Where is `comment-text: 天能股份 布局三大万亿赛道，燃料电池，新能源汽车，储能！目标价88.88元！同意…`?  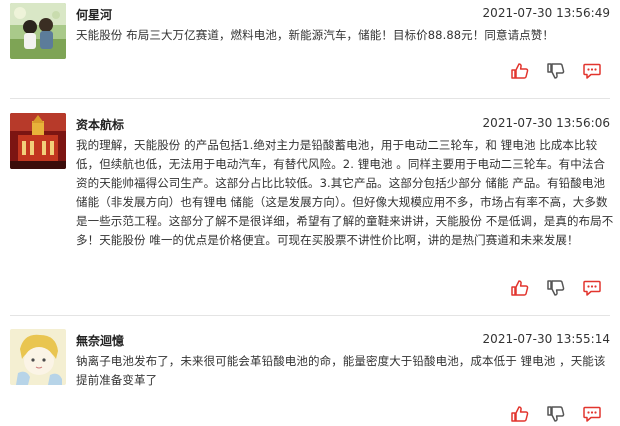
comment-text: 天能股份 布局三大万亿赛道，燃料电池，新能源汽车，储能！目标价88.88元！同意… is located at coordinates (315, 35).